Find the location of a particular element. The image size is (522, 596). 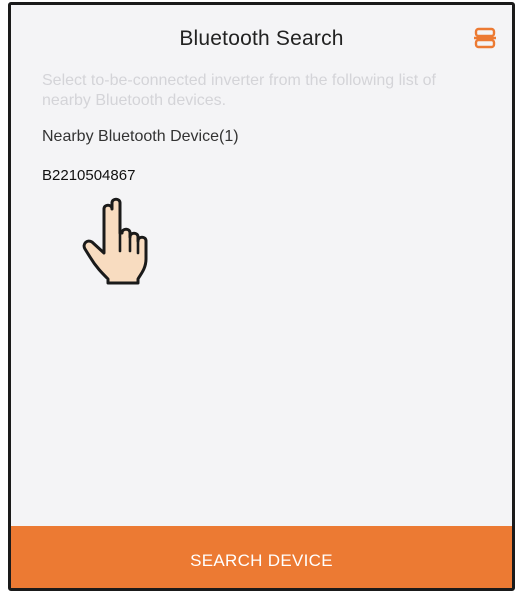

search-device-button: SEARCH DEVICE is located at coordinates (261, 557).